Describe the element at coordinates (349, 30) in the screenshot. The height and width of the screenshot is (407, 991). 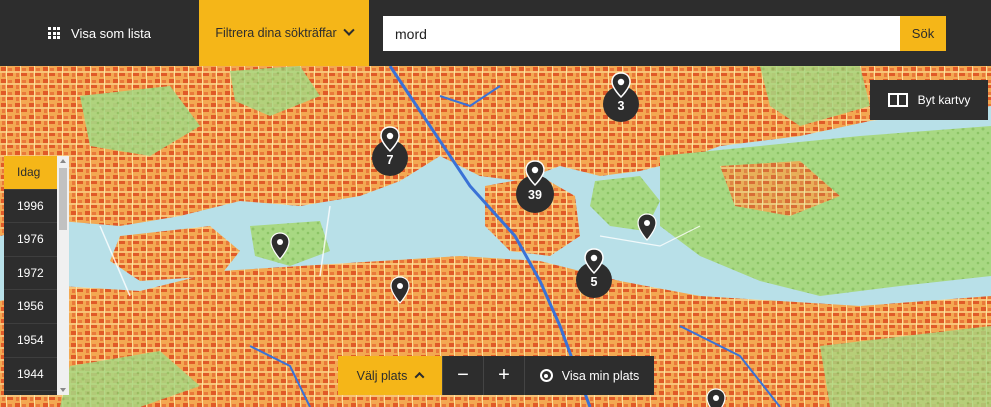
I see `chevron-down-icon` at that location.